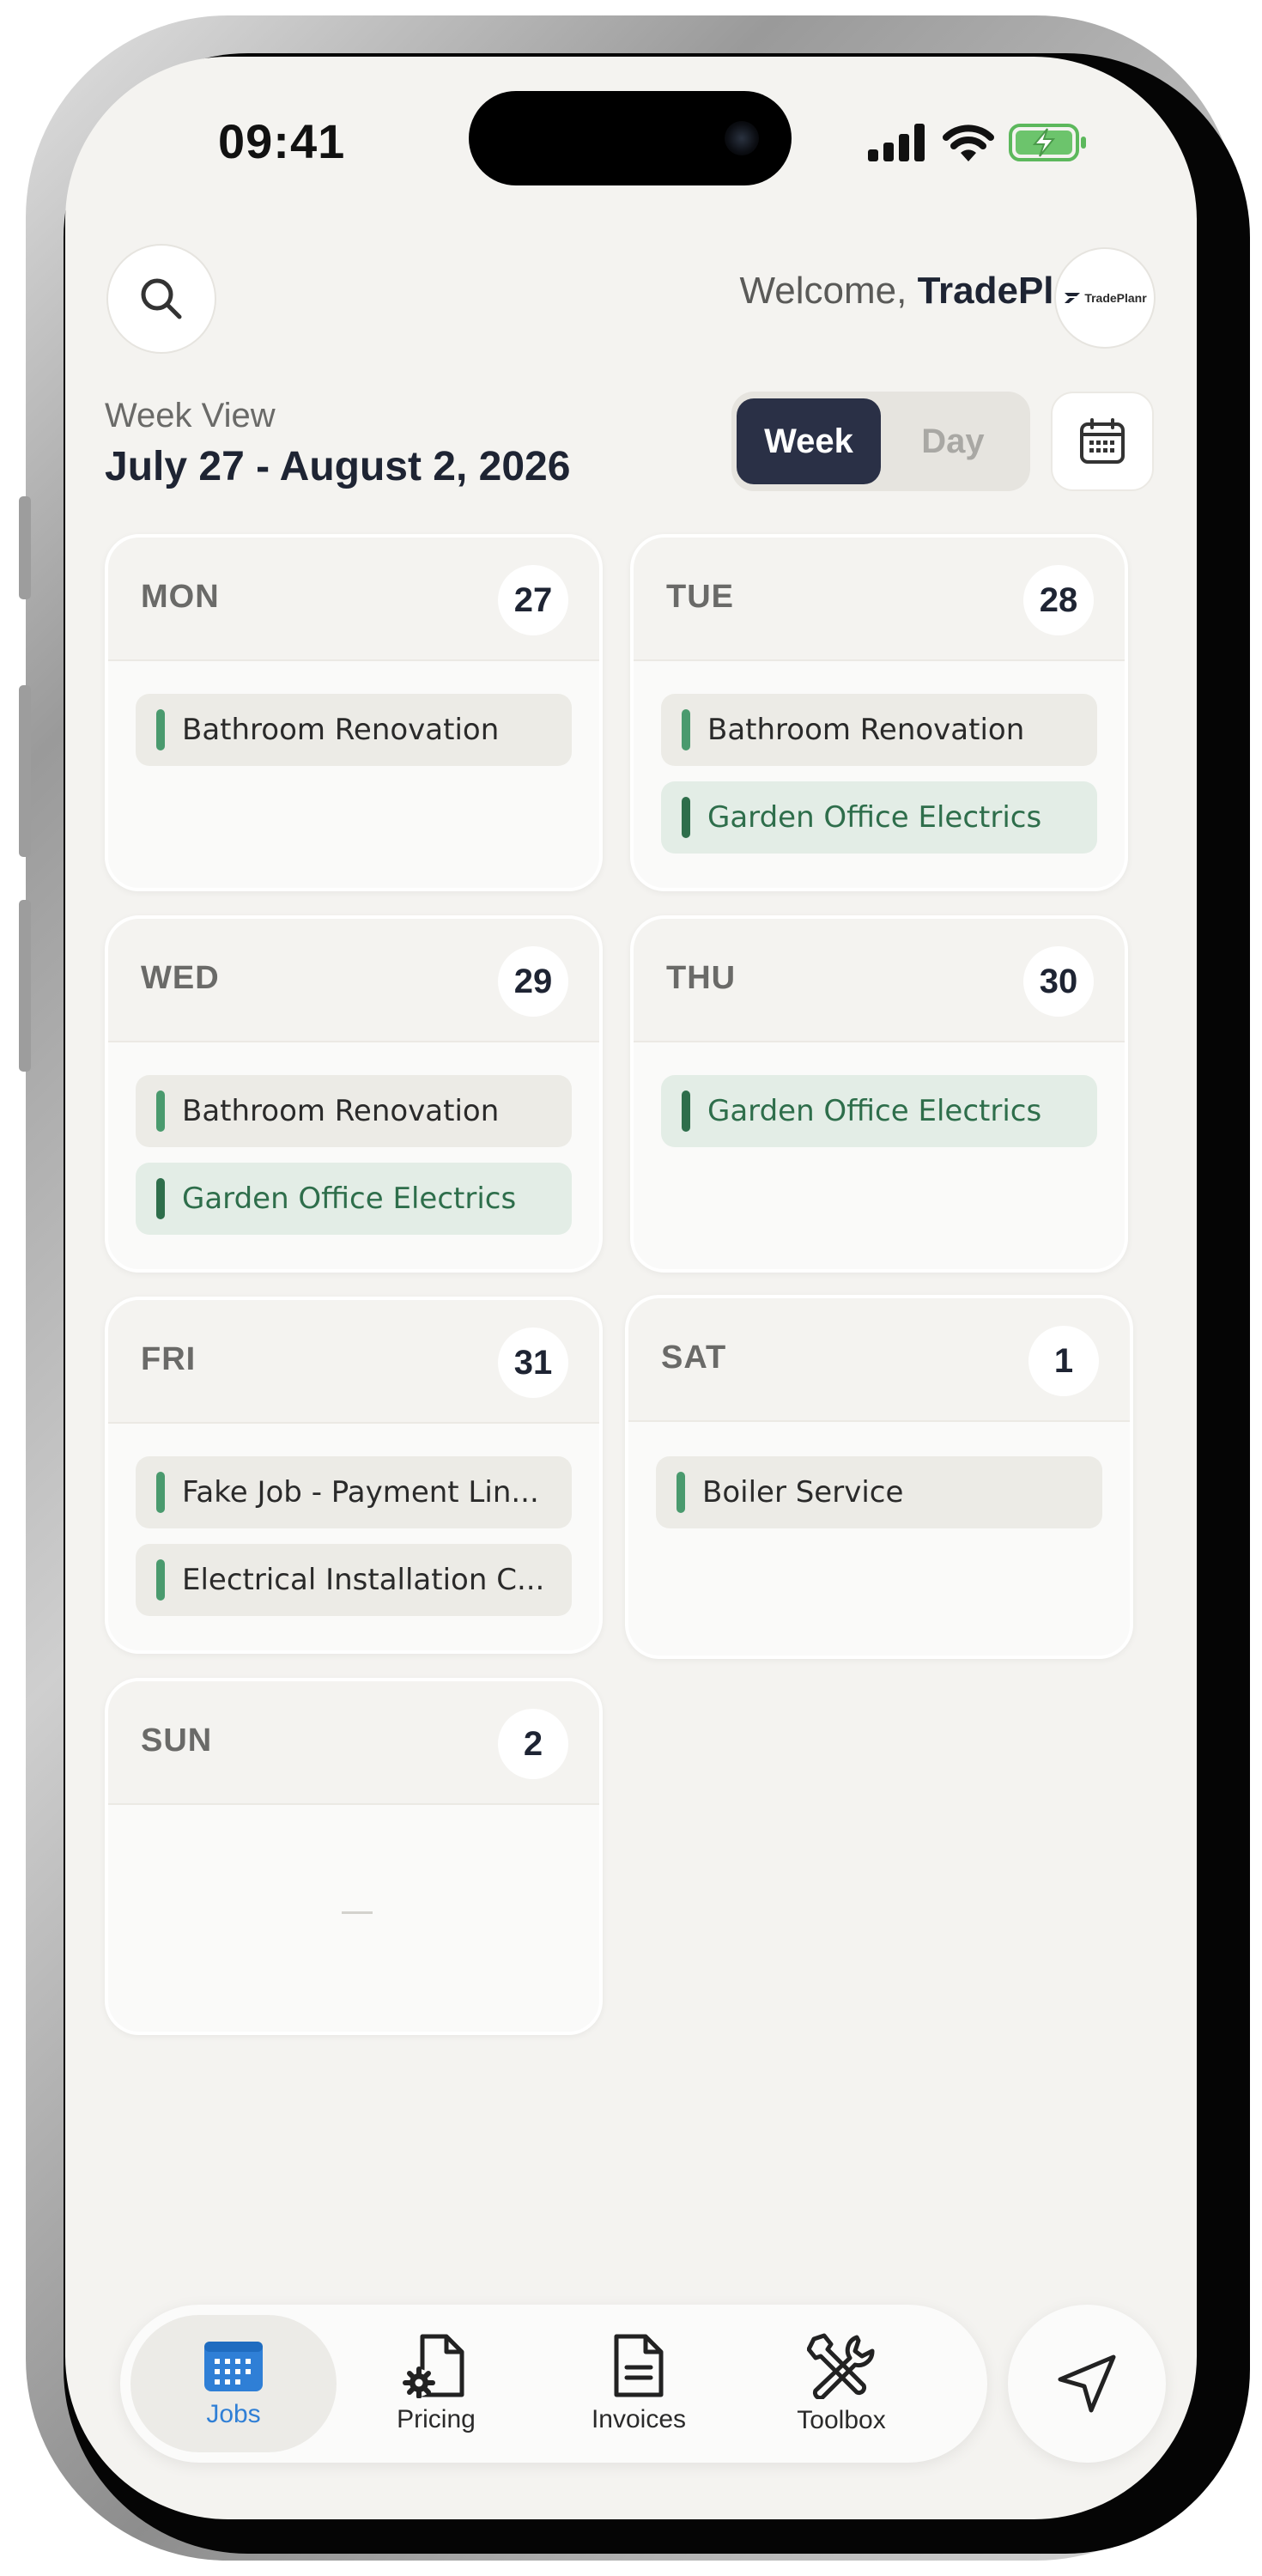 The width and height of the screenshot is (1262, 2576). What do you see at coordinates (190, 415) in the screenshot?
I see `view-label: Week View` at bounding box center [190, 415].